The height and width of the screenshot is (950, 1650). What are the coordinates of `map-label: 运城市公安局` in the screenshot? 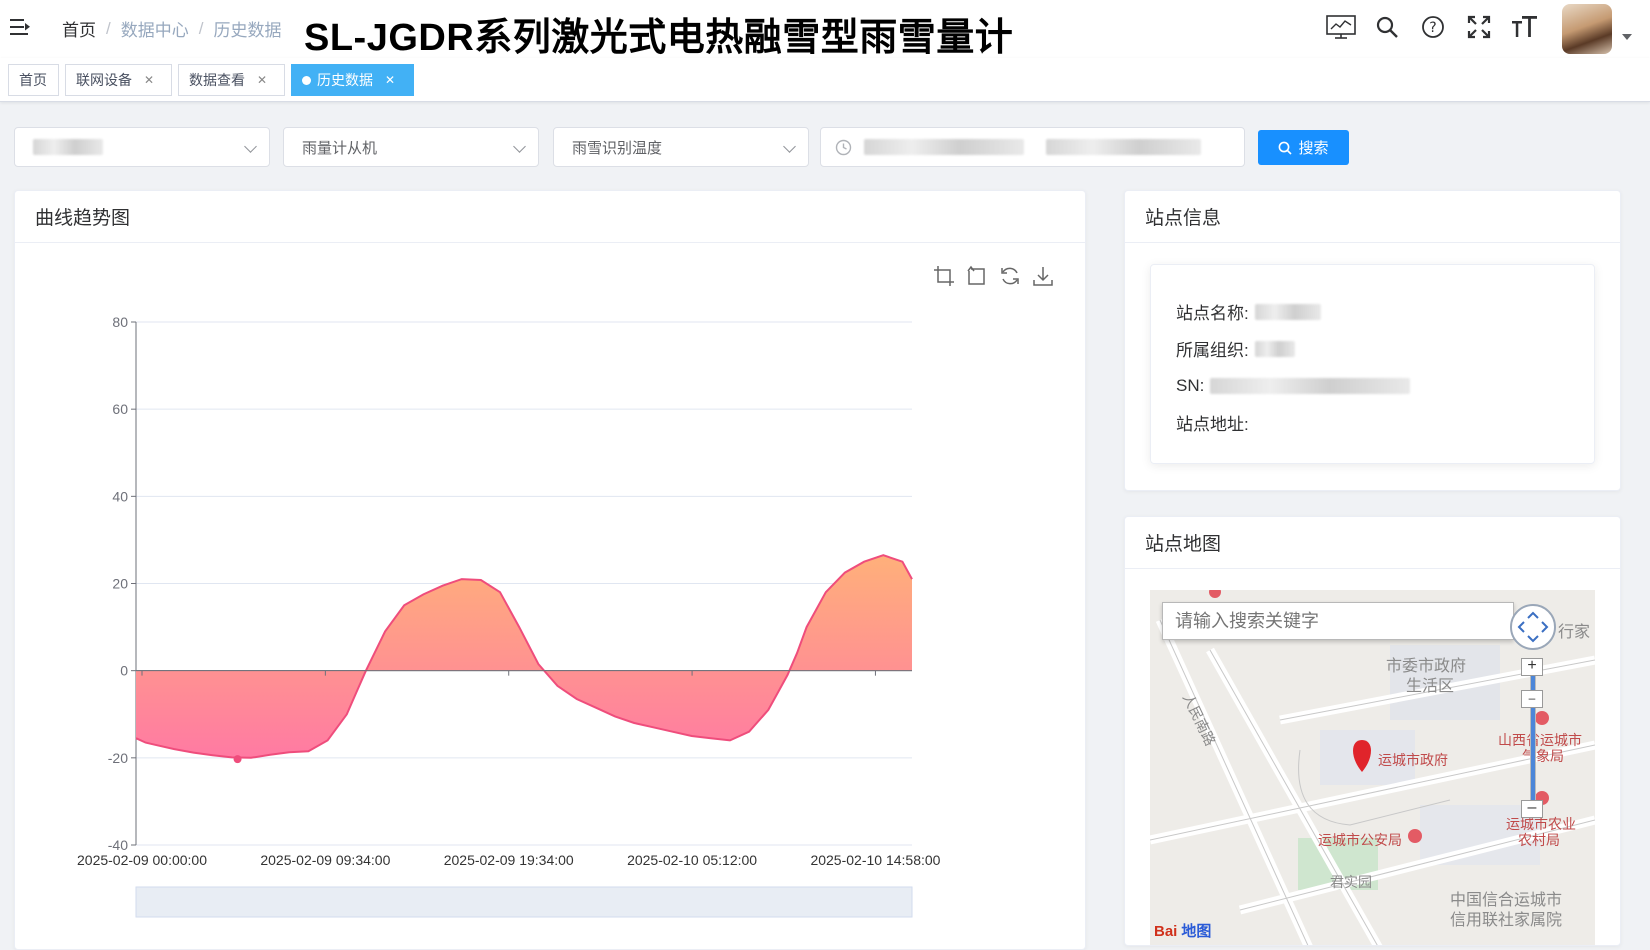 It's located at (1360, 840).